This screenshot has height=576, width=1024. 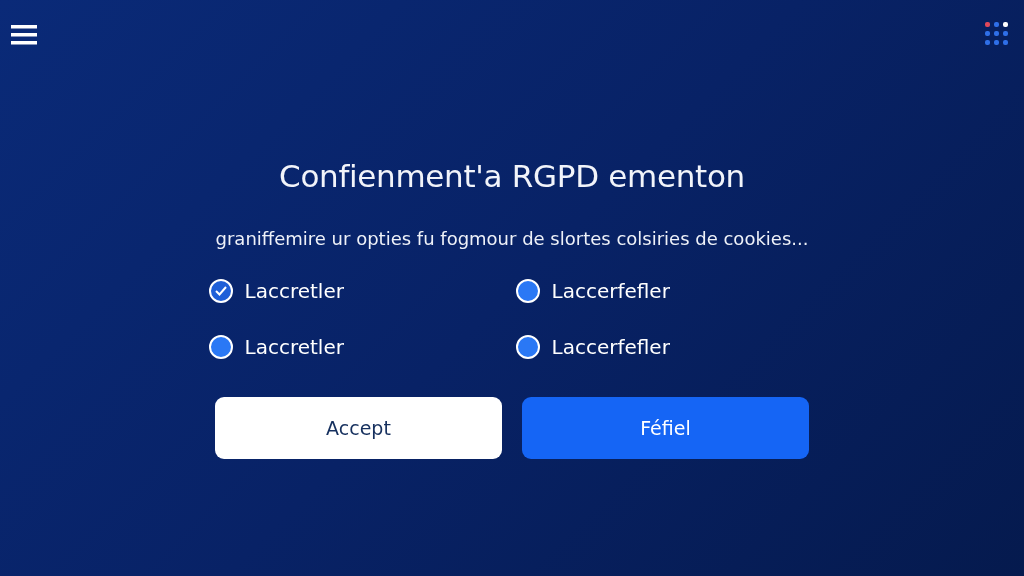 I want to click on check-icon, so click(x=220, y=291).